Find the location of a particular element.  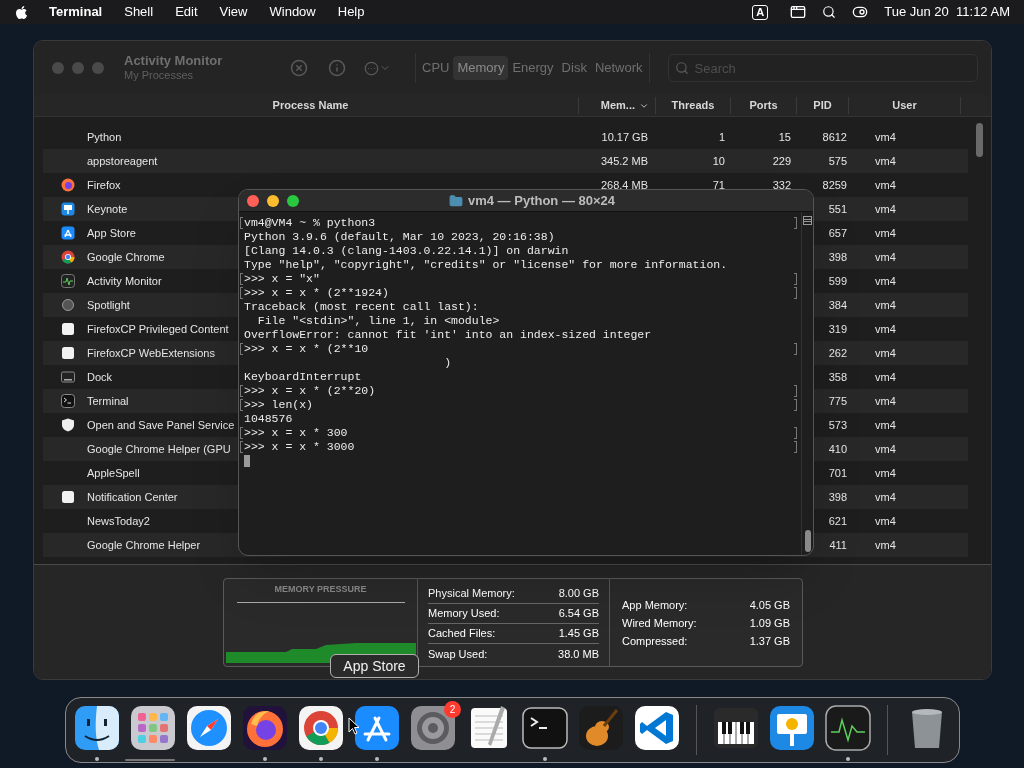

column-header: PID is located at coordinates (823, 105).